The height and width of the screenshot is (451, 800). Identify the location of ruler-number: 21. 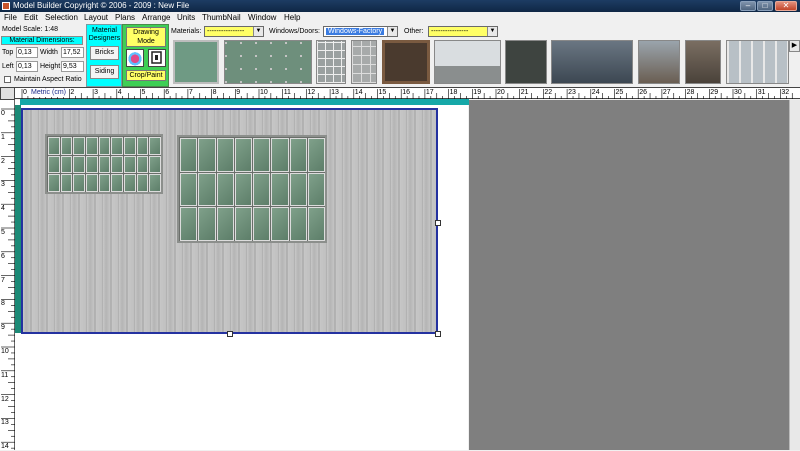
(524, 92).